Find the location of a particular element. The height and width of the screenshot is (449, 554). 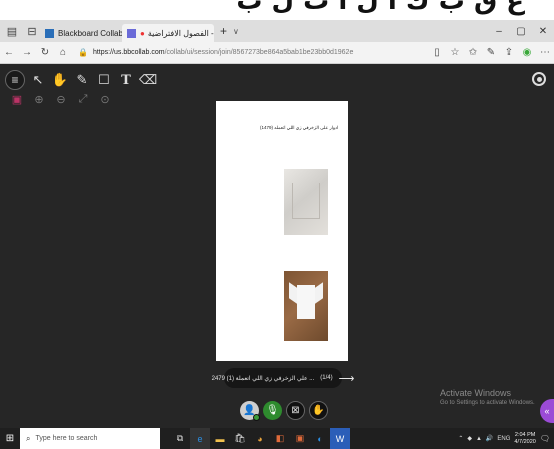

share-icon: ⇪ is located at coordinates (509, 52).